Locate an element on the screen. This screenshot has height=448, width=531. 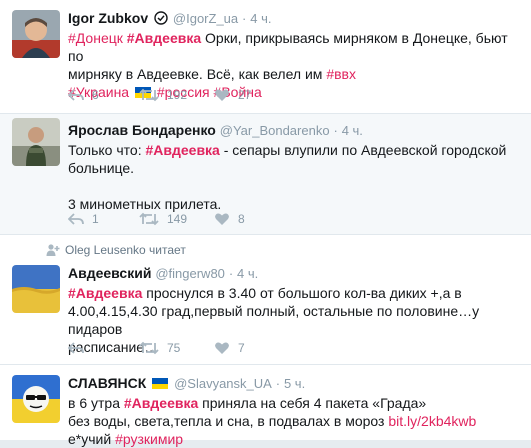
author-handle: @IgorZ_ua is located at coordinates (205, 18).